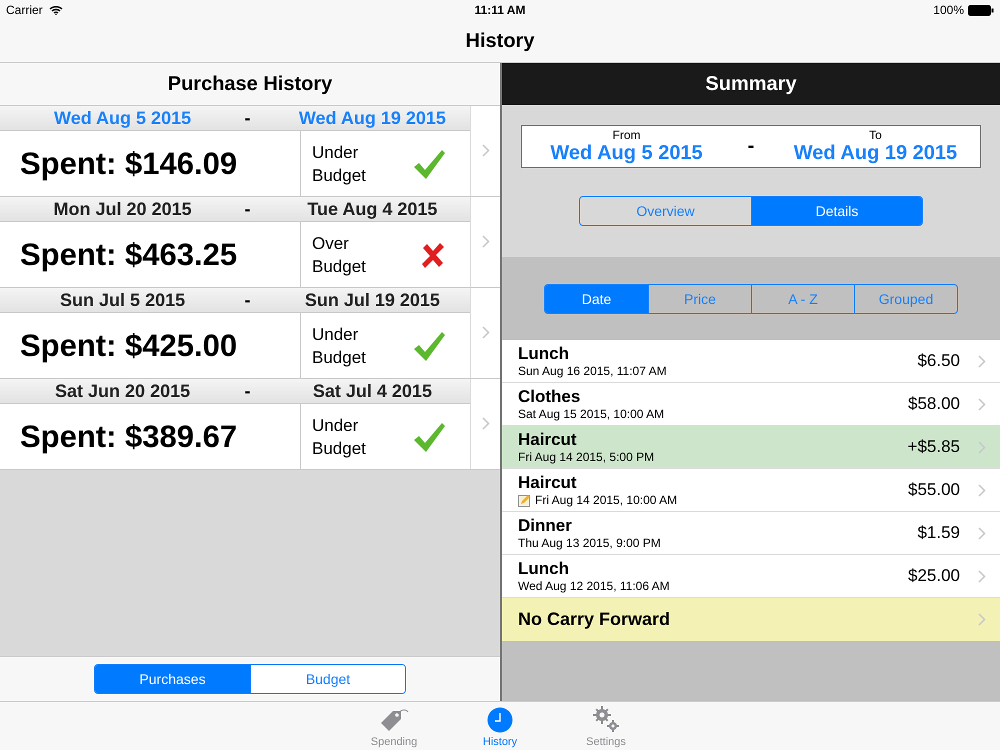 The height and width of the screenshot is (750, 1000). I want to click on purchase-row: Lunch Sun Aug 16 2015, 11:07 AM $6.50, so click(751, 361).